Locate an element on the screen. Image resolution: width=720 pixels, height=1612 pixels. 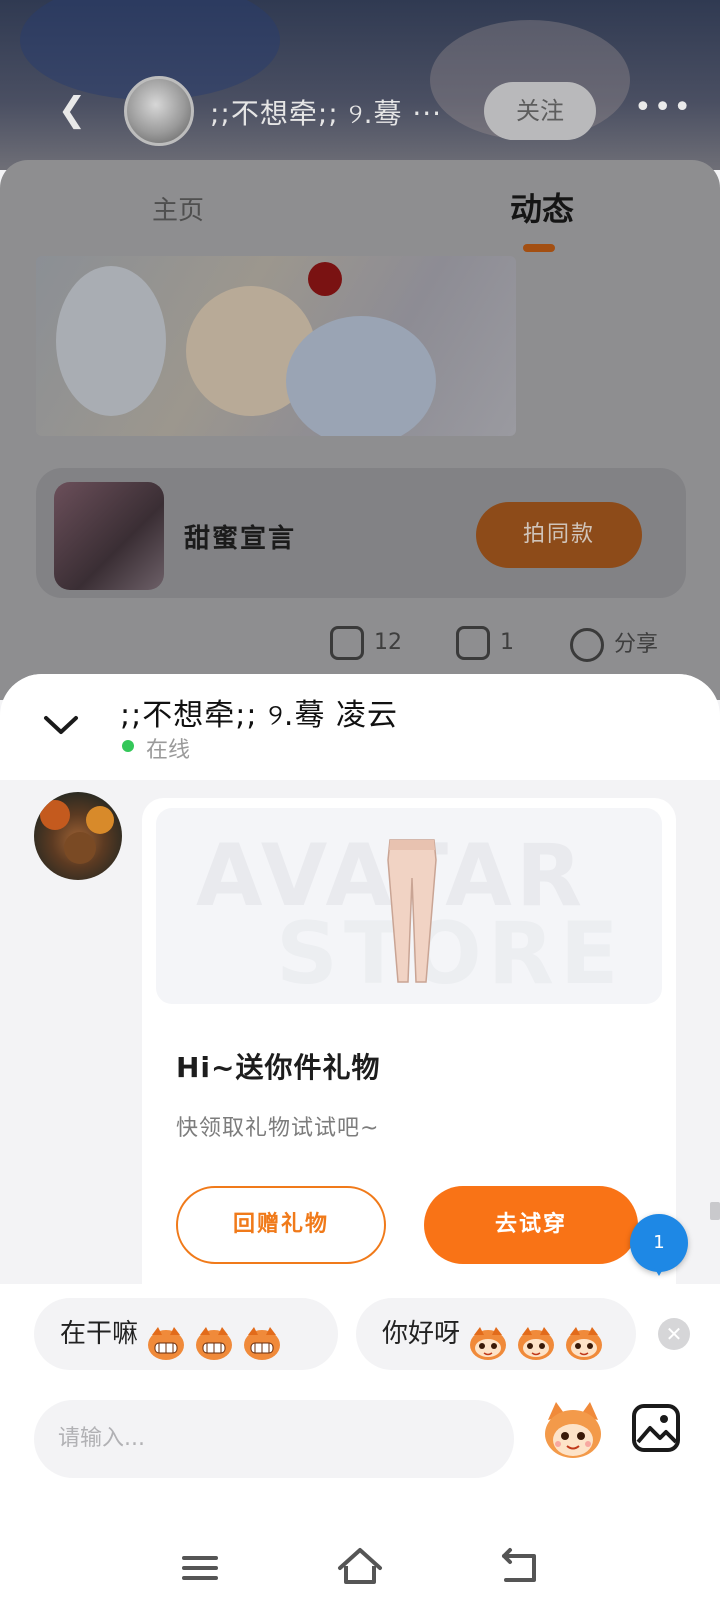
gift-title: Hi~送你件礼物 is located at coordinates (278, 1067).